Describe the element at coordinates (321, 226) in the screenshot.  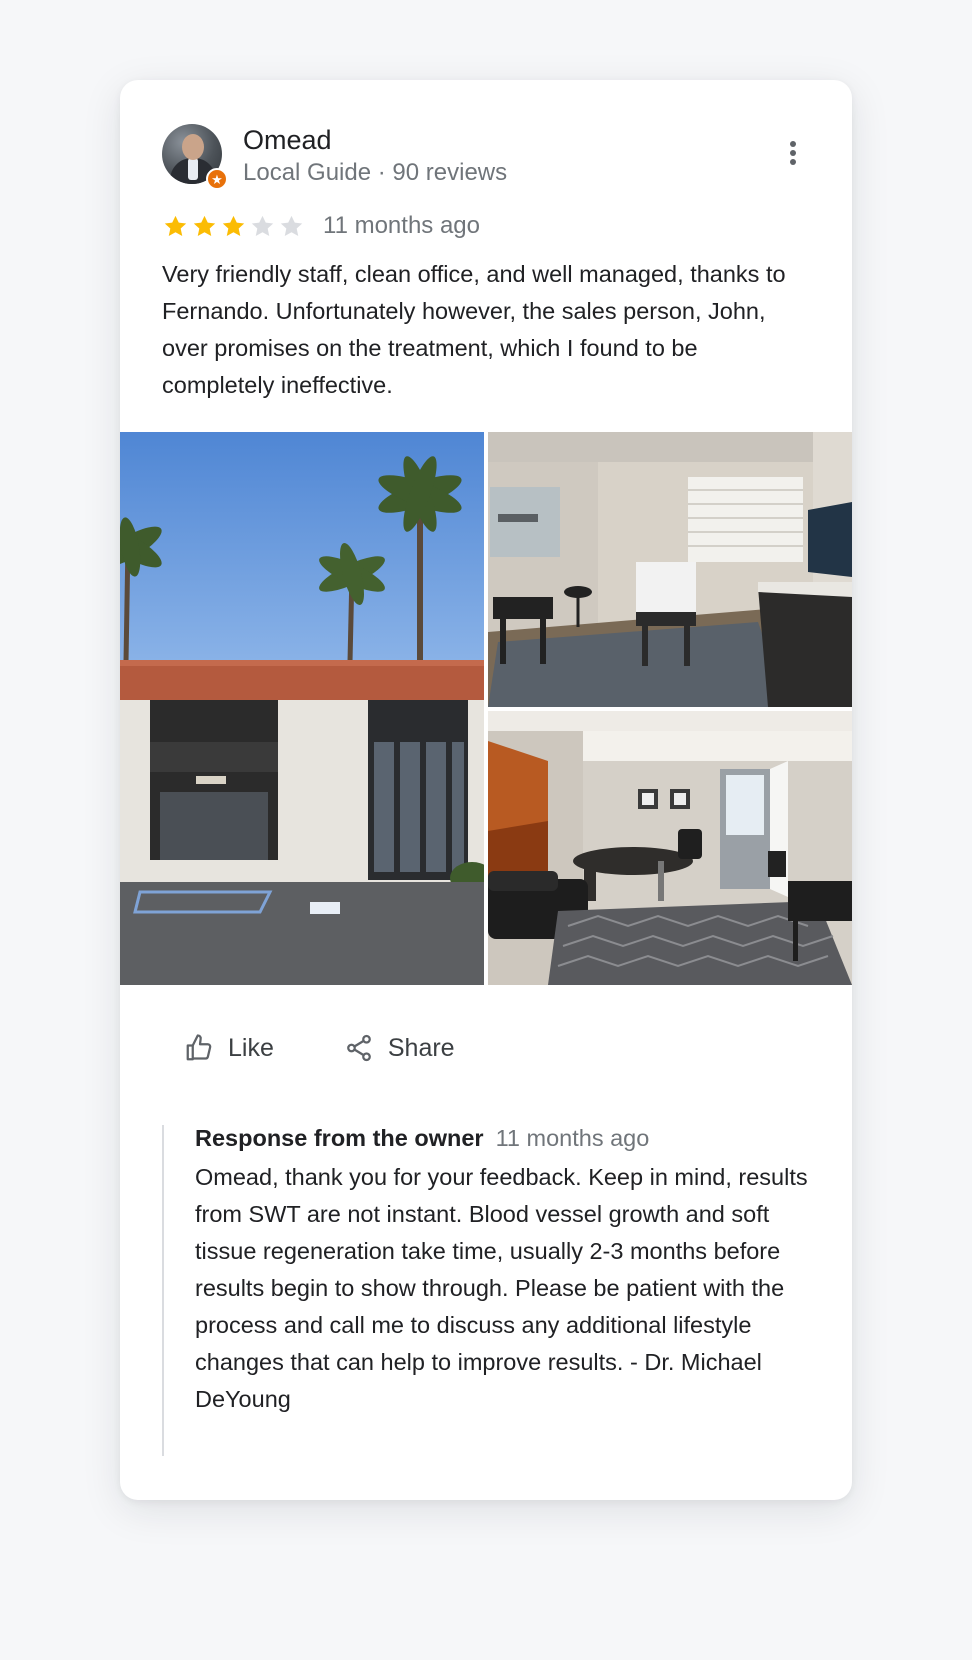
I see `rating-row: 11 months ago` at that location.